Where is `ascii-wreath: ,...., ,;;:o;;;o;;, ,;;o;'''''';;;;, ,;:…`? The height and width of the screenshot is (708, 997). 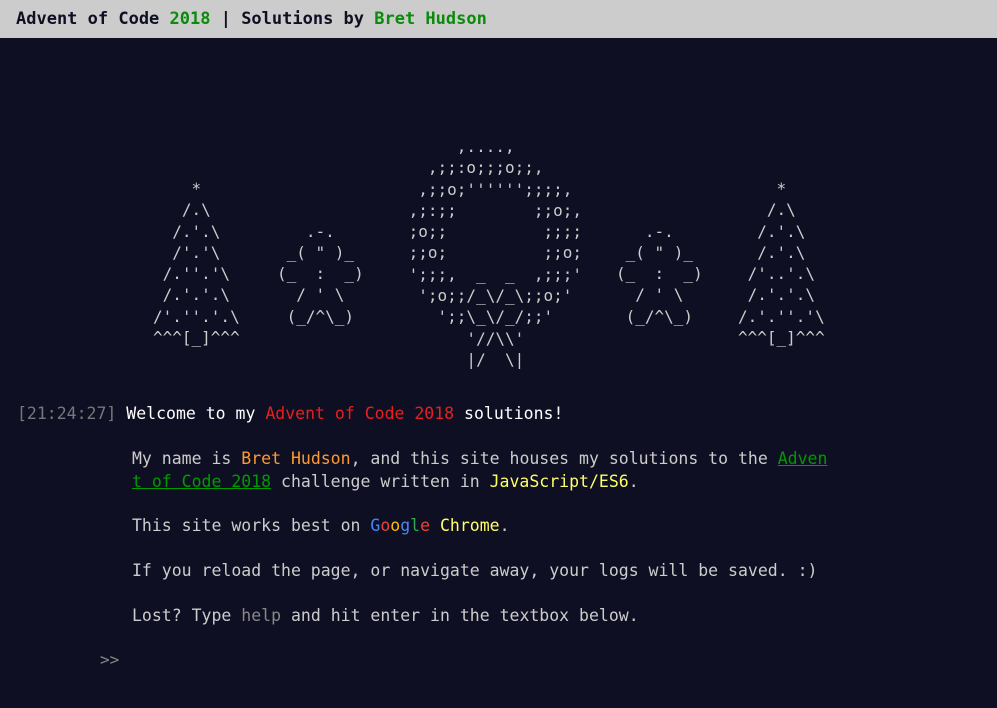
ascii-wreath: ,...., ,;;:o;;;o;;, ,;;o;'''''';;;;, ,;:… is located at coordinates (495, 253).